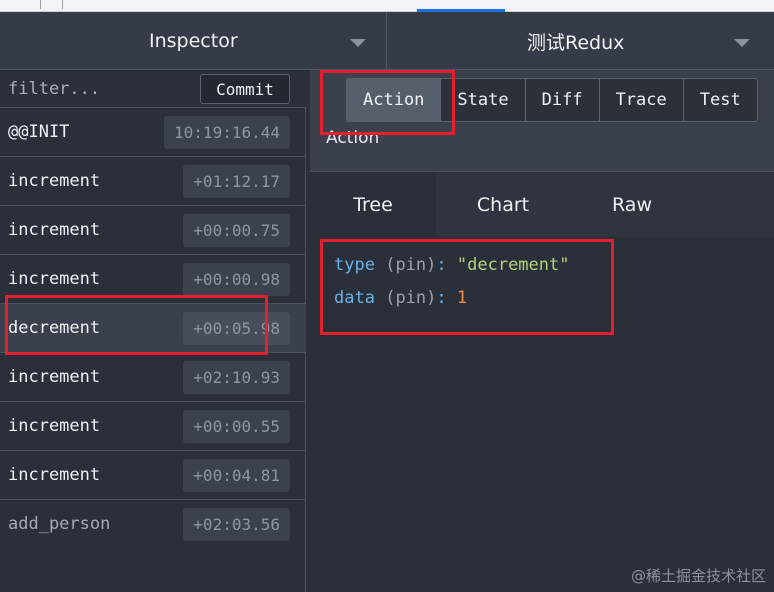  I want to click on action-time: +00:00.98, so click(236, 279).